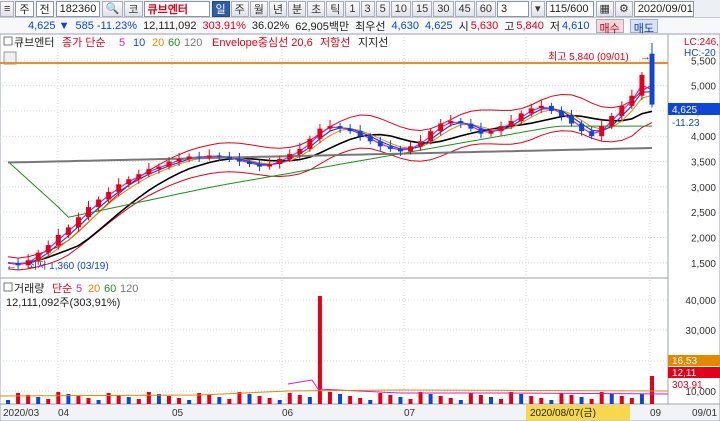 This screenshot has width=720, height=421. Describe the element at coordinates (443, 8) in the screenshot. I see `interval-30: 30` at that location.